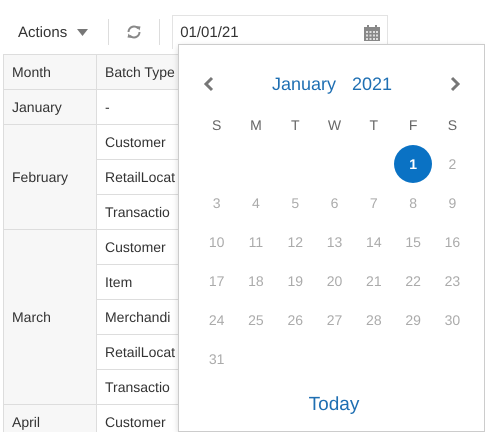  What do you see at coordinates (335, 319) in the screenshot?
I see `day-button: 27` at bounding box center [335, 319].